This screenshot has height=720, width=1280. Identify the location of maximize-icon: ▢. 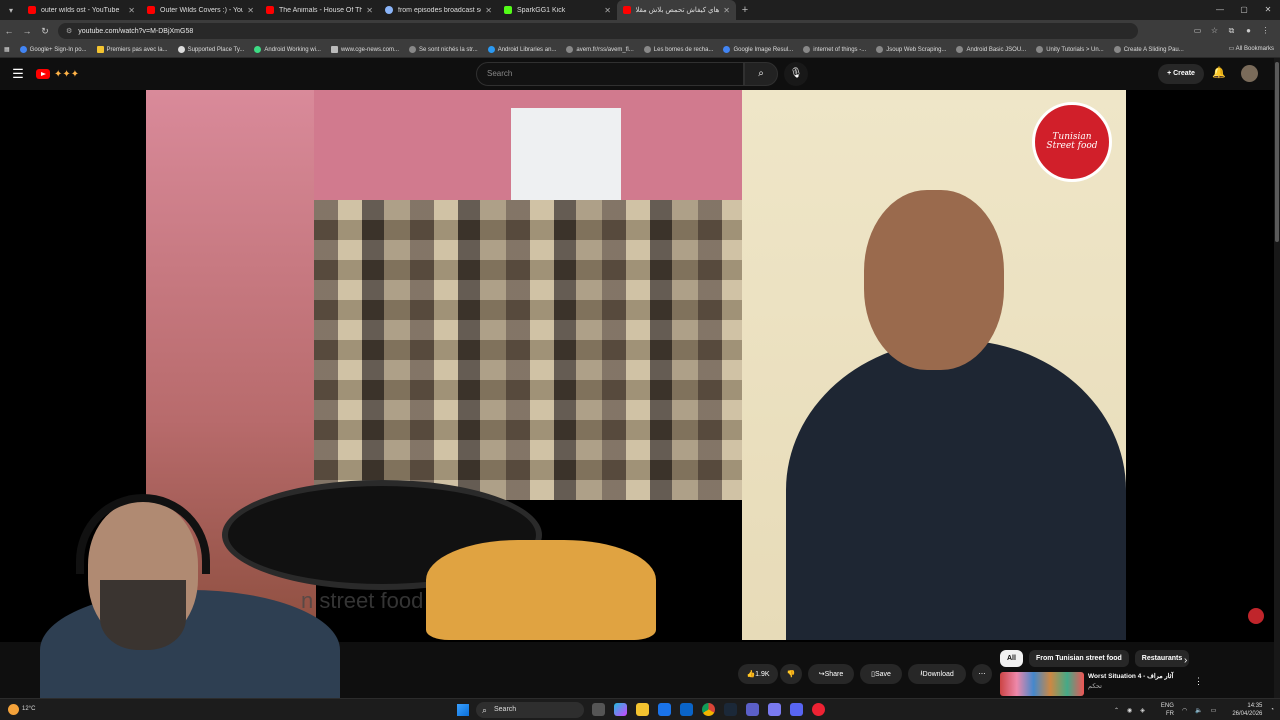
(1244, 10).